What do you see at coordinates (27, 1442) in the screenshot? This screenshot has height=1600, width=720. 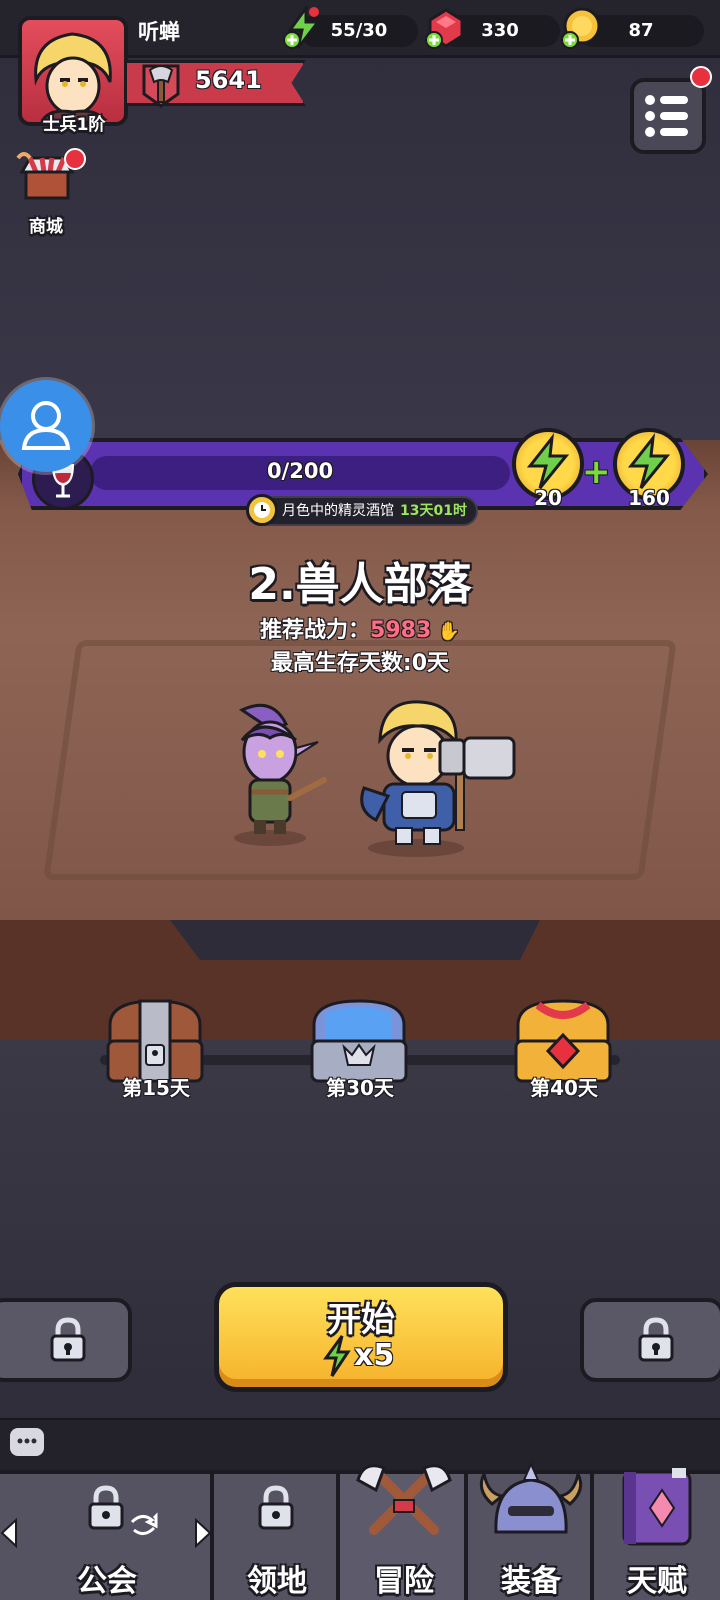 I see `chat-icon` at bounding box center [27, 1442].